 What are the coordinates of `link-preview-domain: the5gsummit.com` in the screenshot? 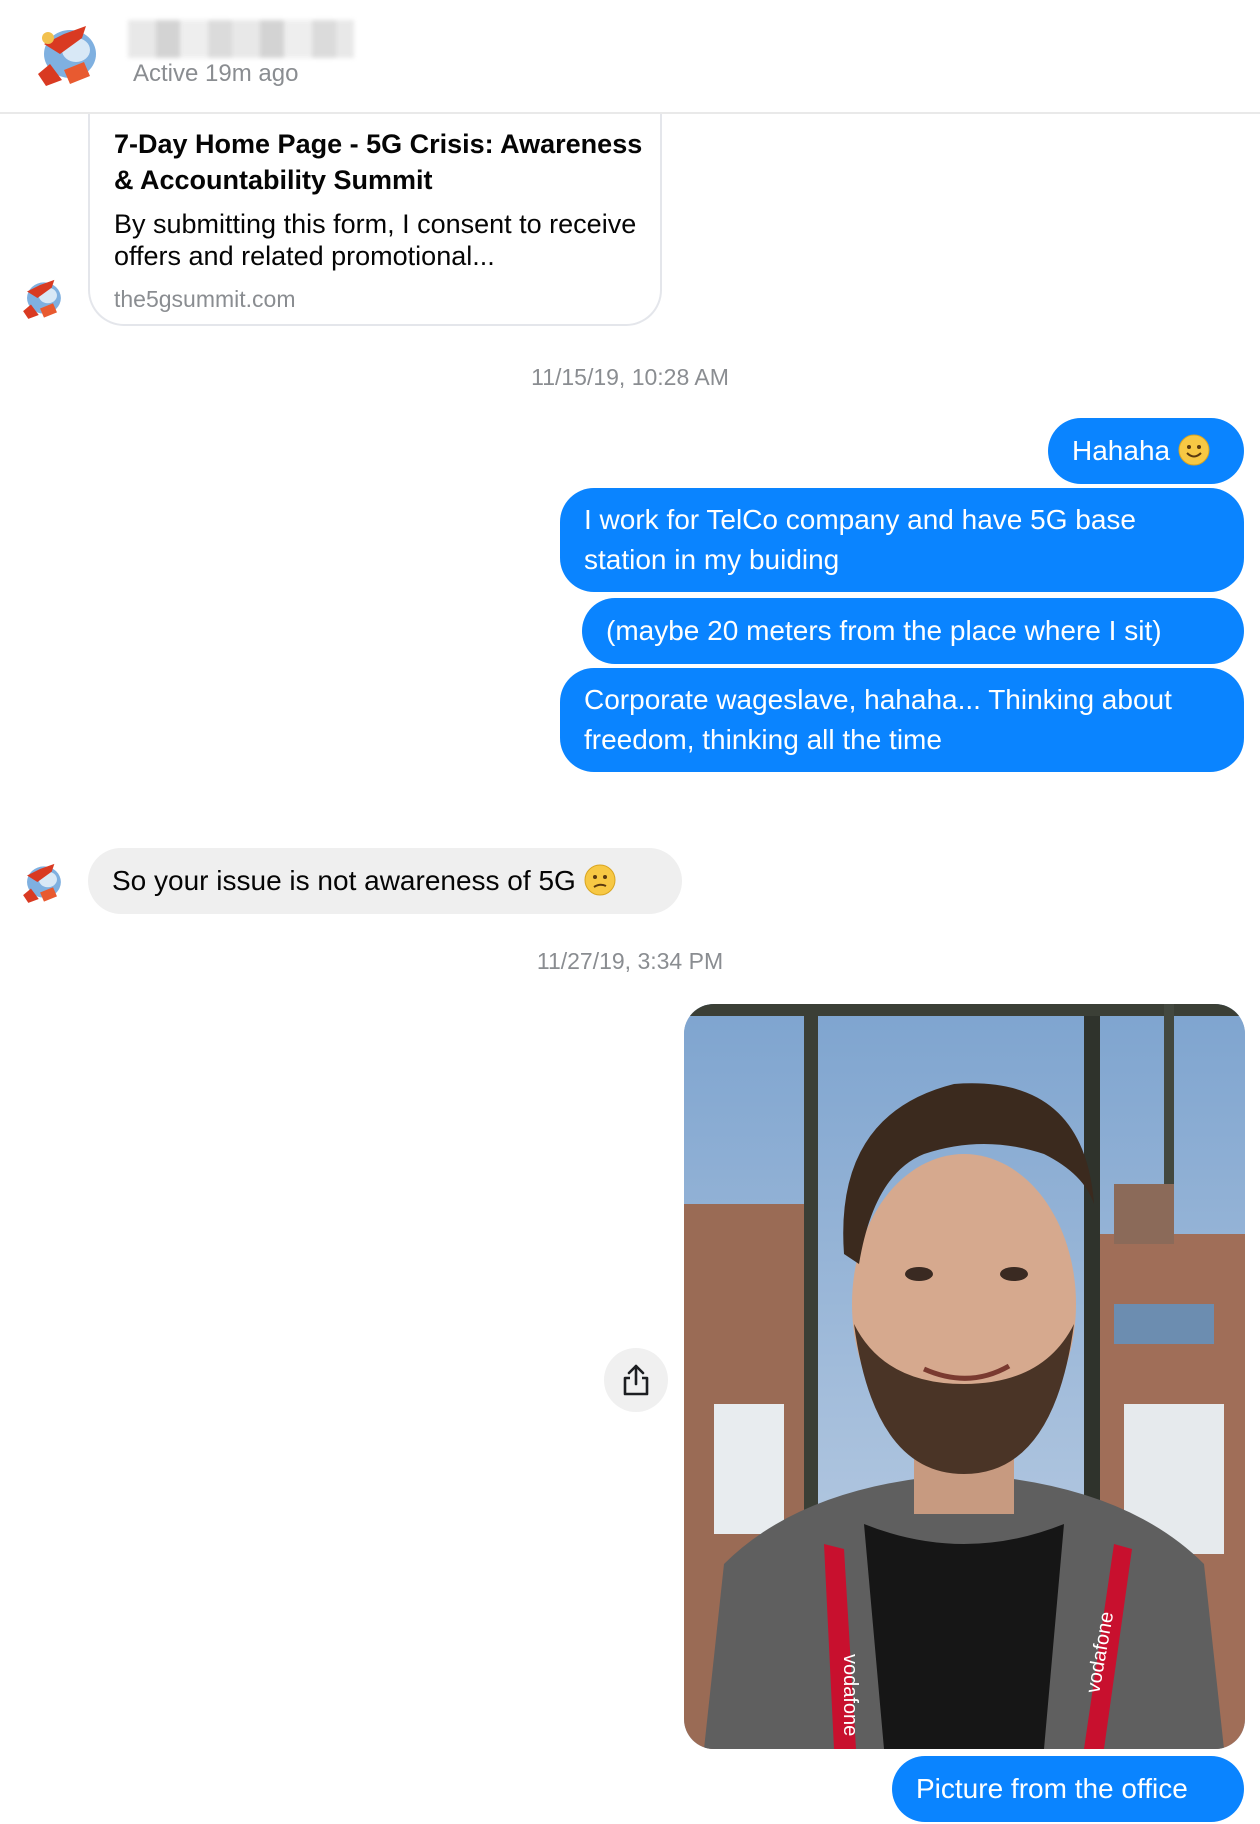 It's located at (205, 299).